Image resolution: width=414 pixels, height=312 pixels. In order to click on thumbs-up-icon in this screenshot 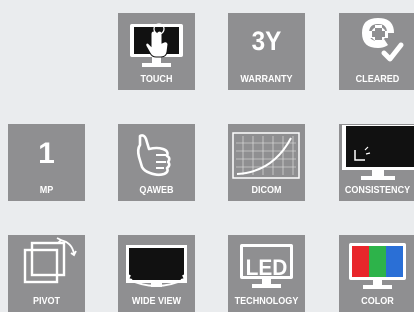, I will do `click(156, 155)`.